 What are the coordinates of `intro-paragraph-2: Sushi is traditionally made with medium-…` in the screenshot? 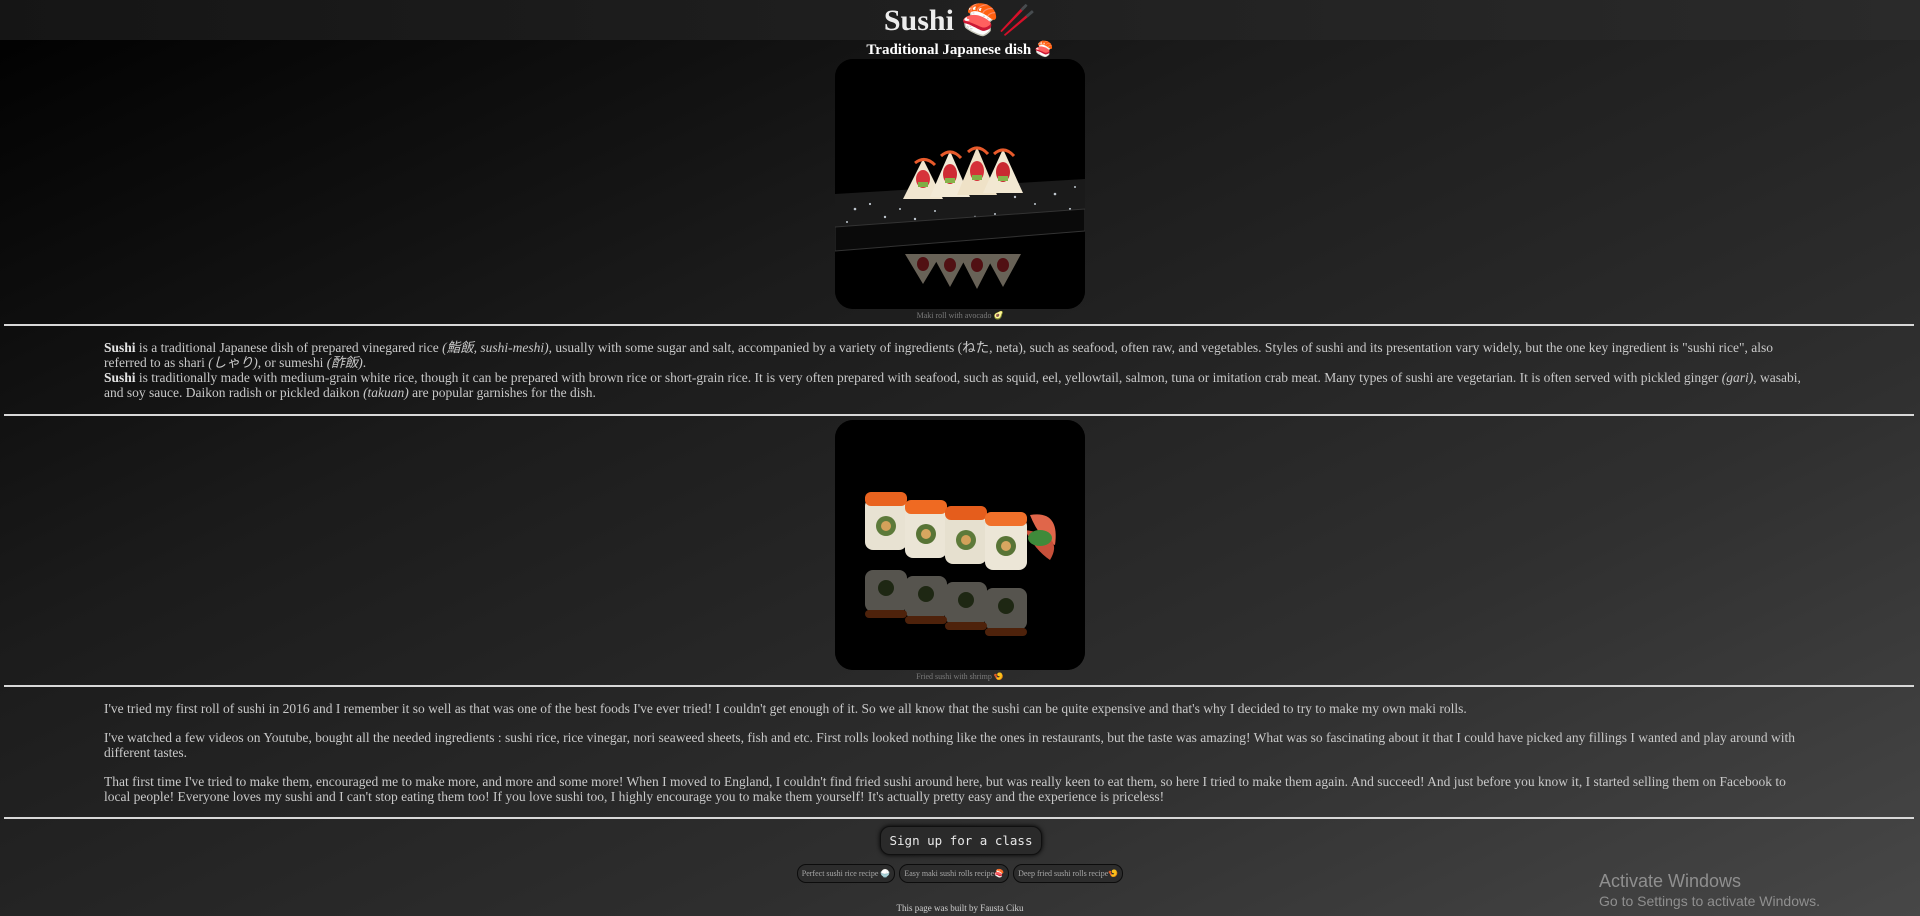 It's located at (952, 385).